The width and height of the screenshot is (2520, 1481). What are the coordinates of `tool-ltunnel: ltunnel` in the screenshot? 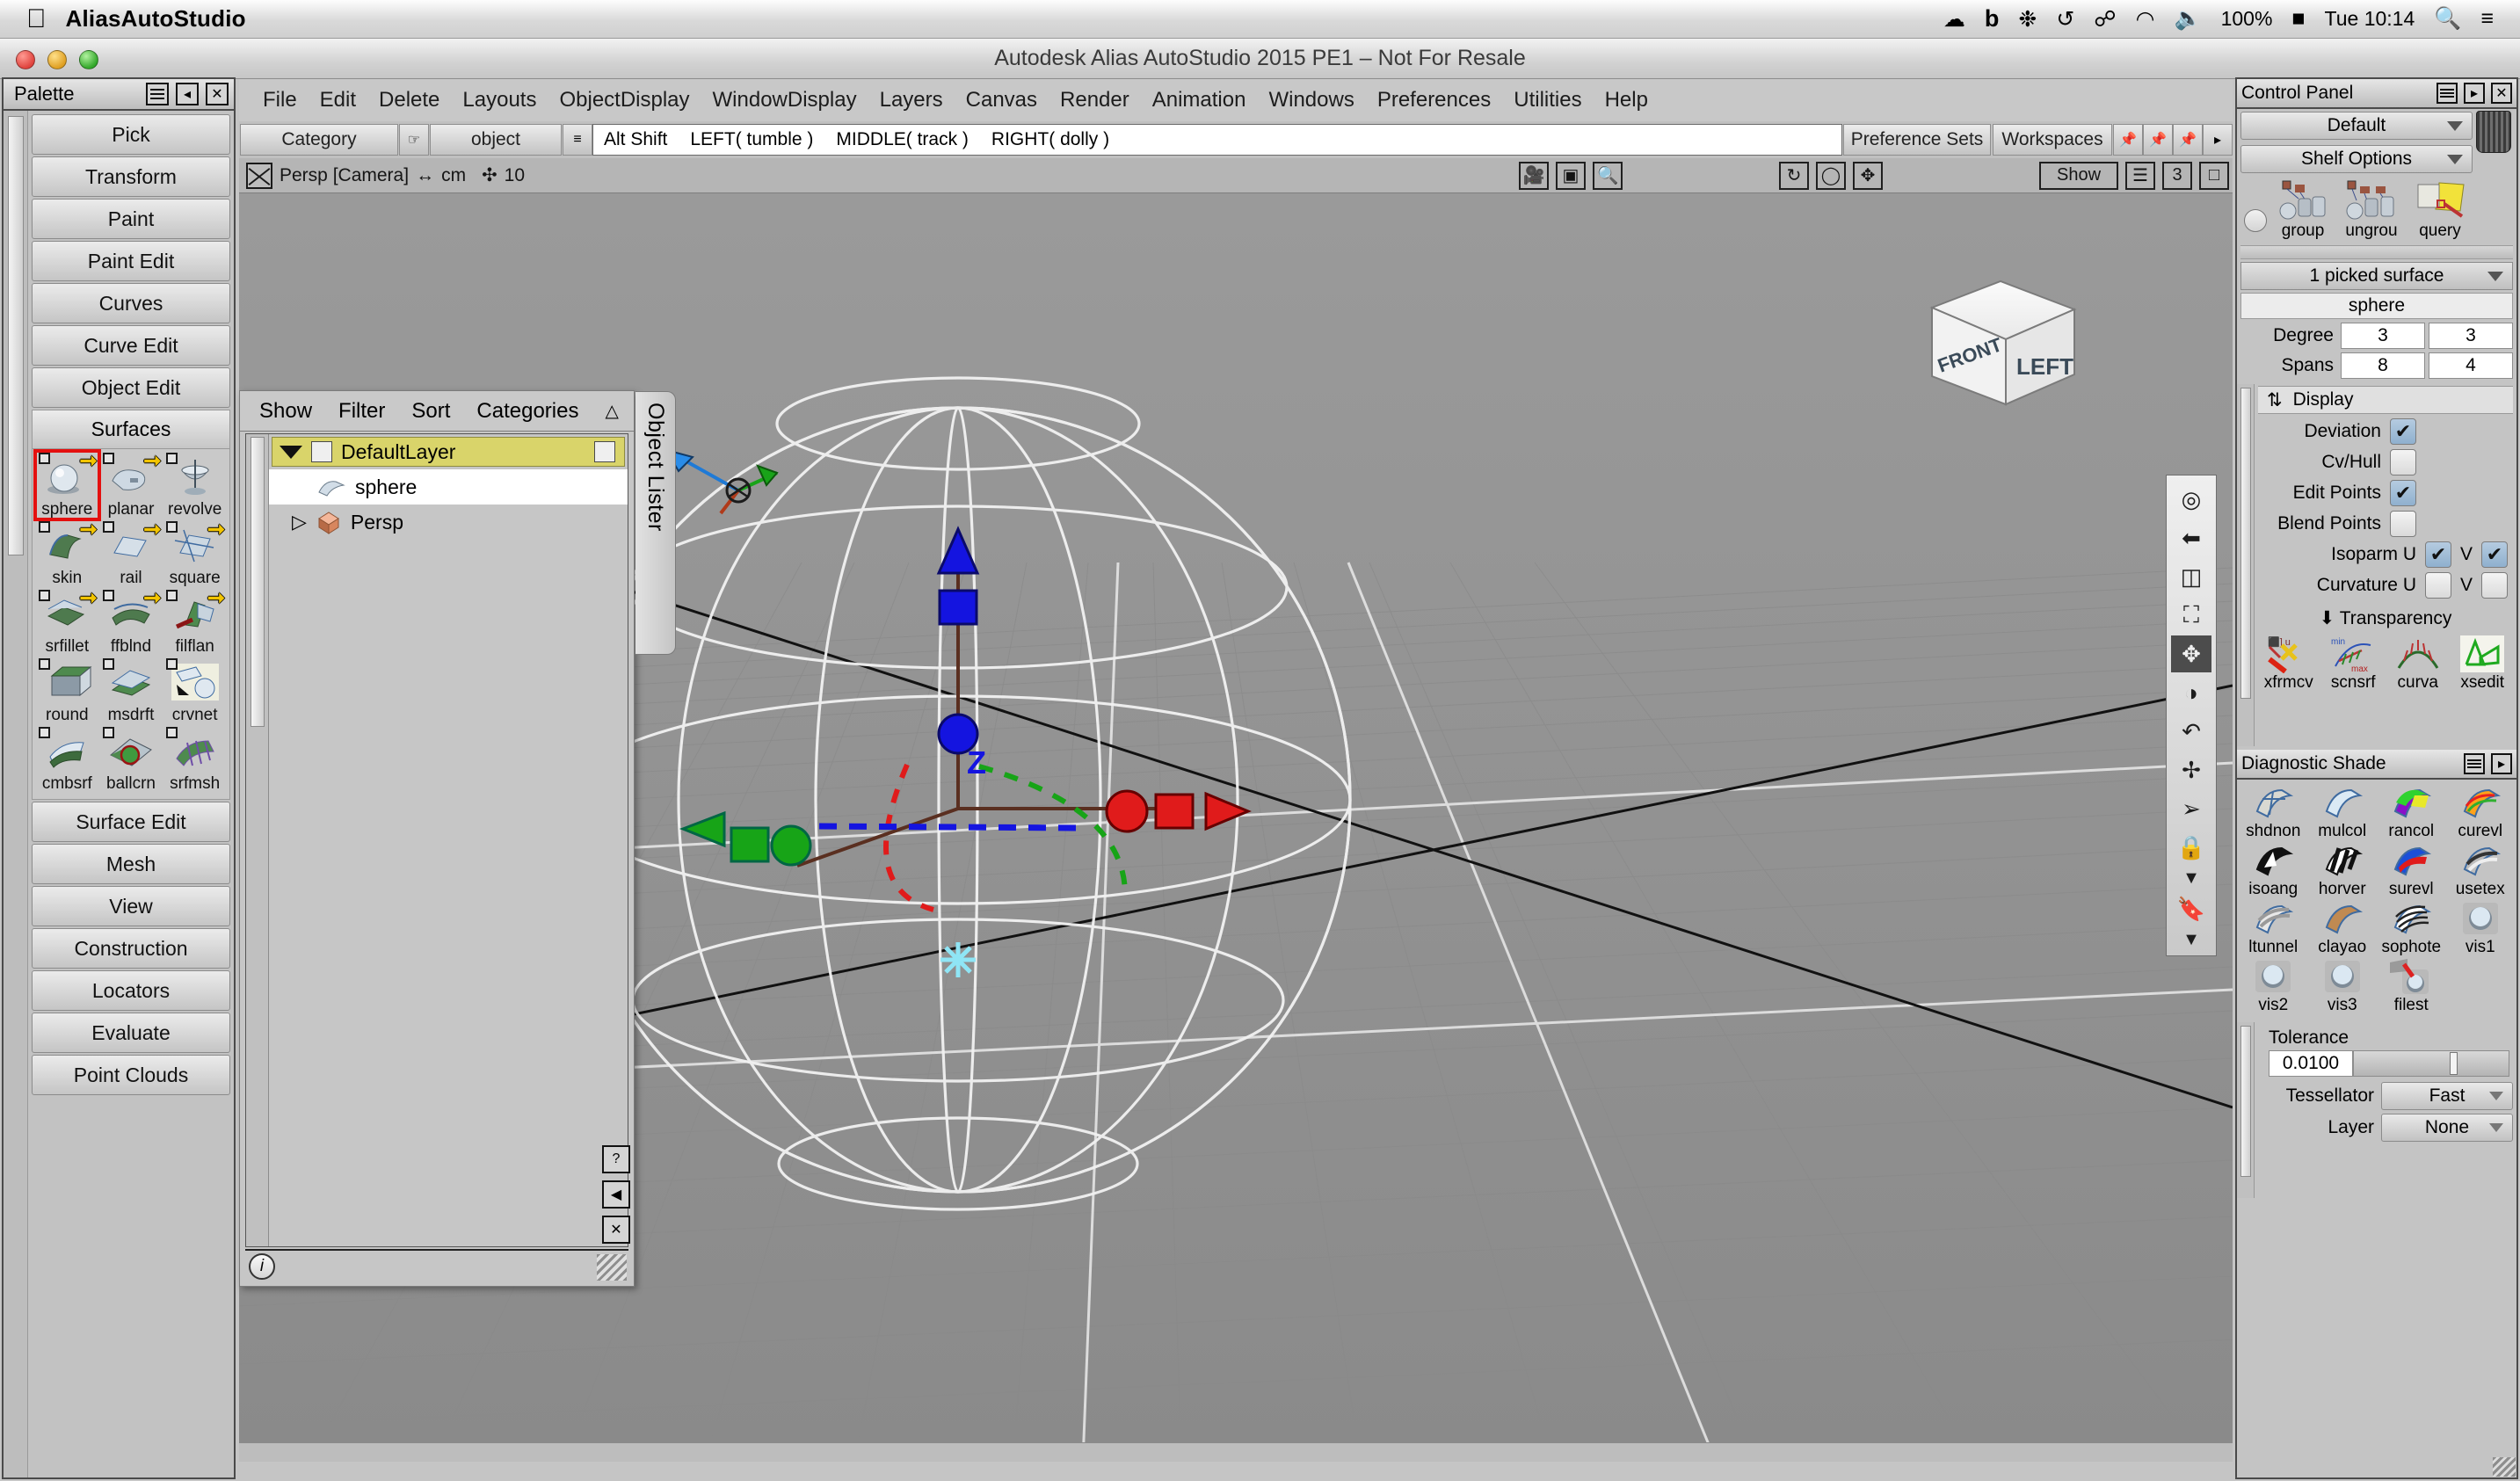 It's located at (2273, 928).